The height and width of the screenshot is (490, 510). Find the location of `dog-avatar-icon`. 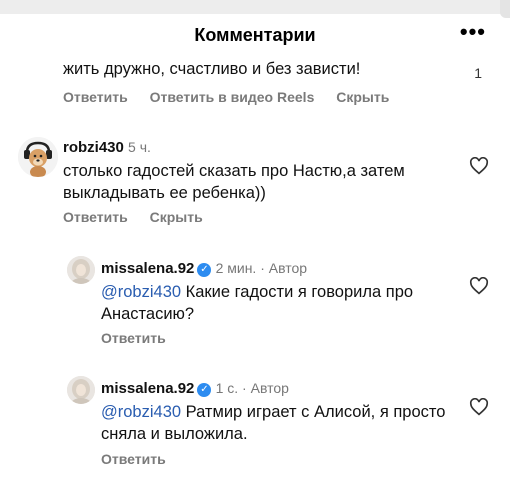

dog-avatar-icon is located at coordinates (38, 157).